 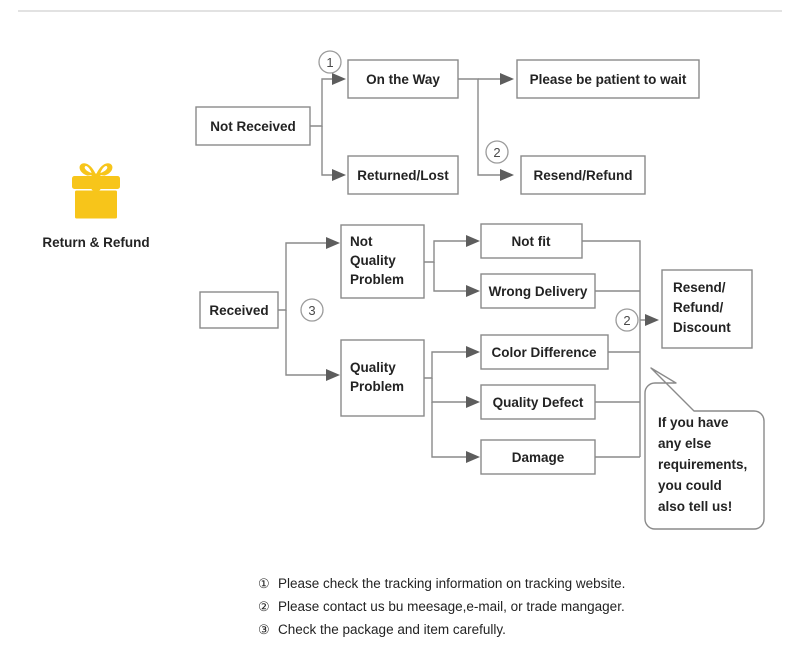 I want to click on node-damage: Damage, so click(x=538, y=457).